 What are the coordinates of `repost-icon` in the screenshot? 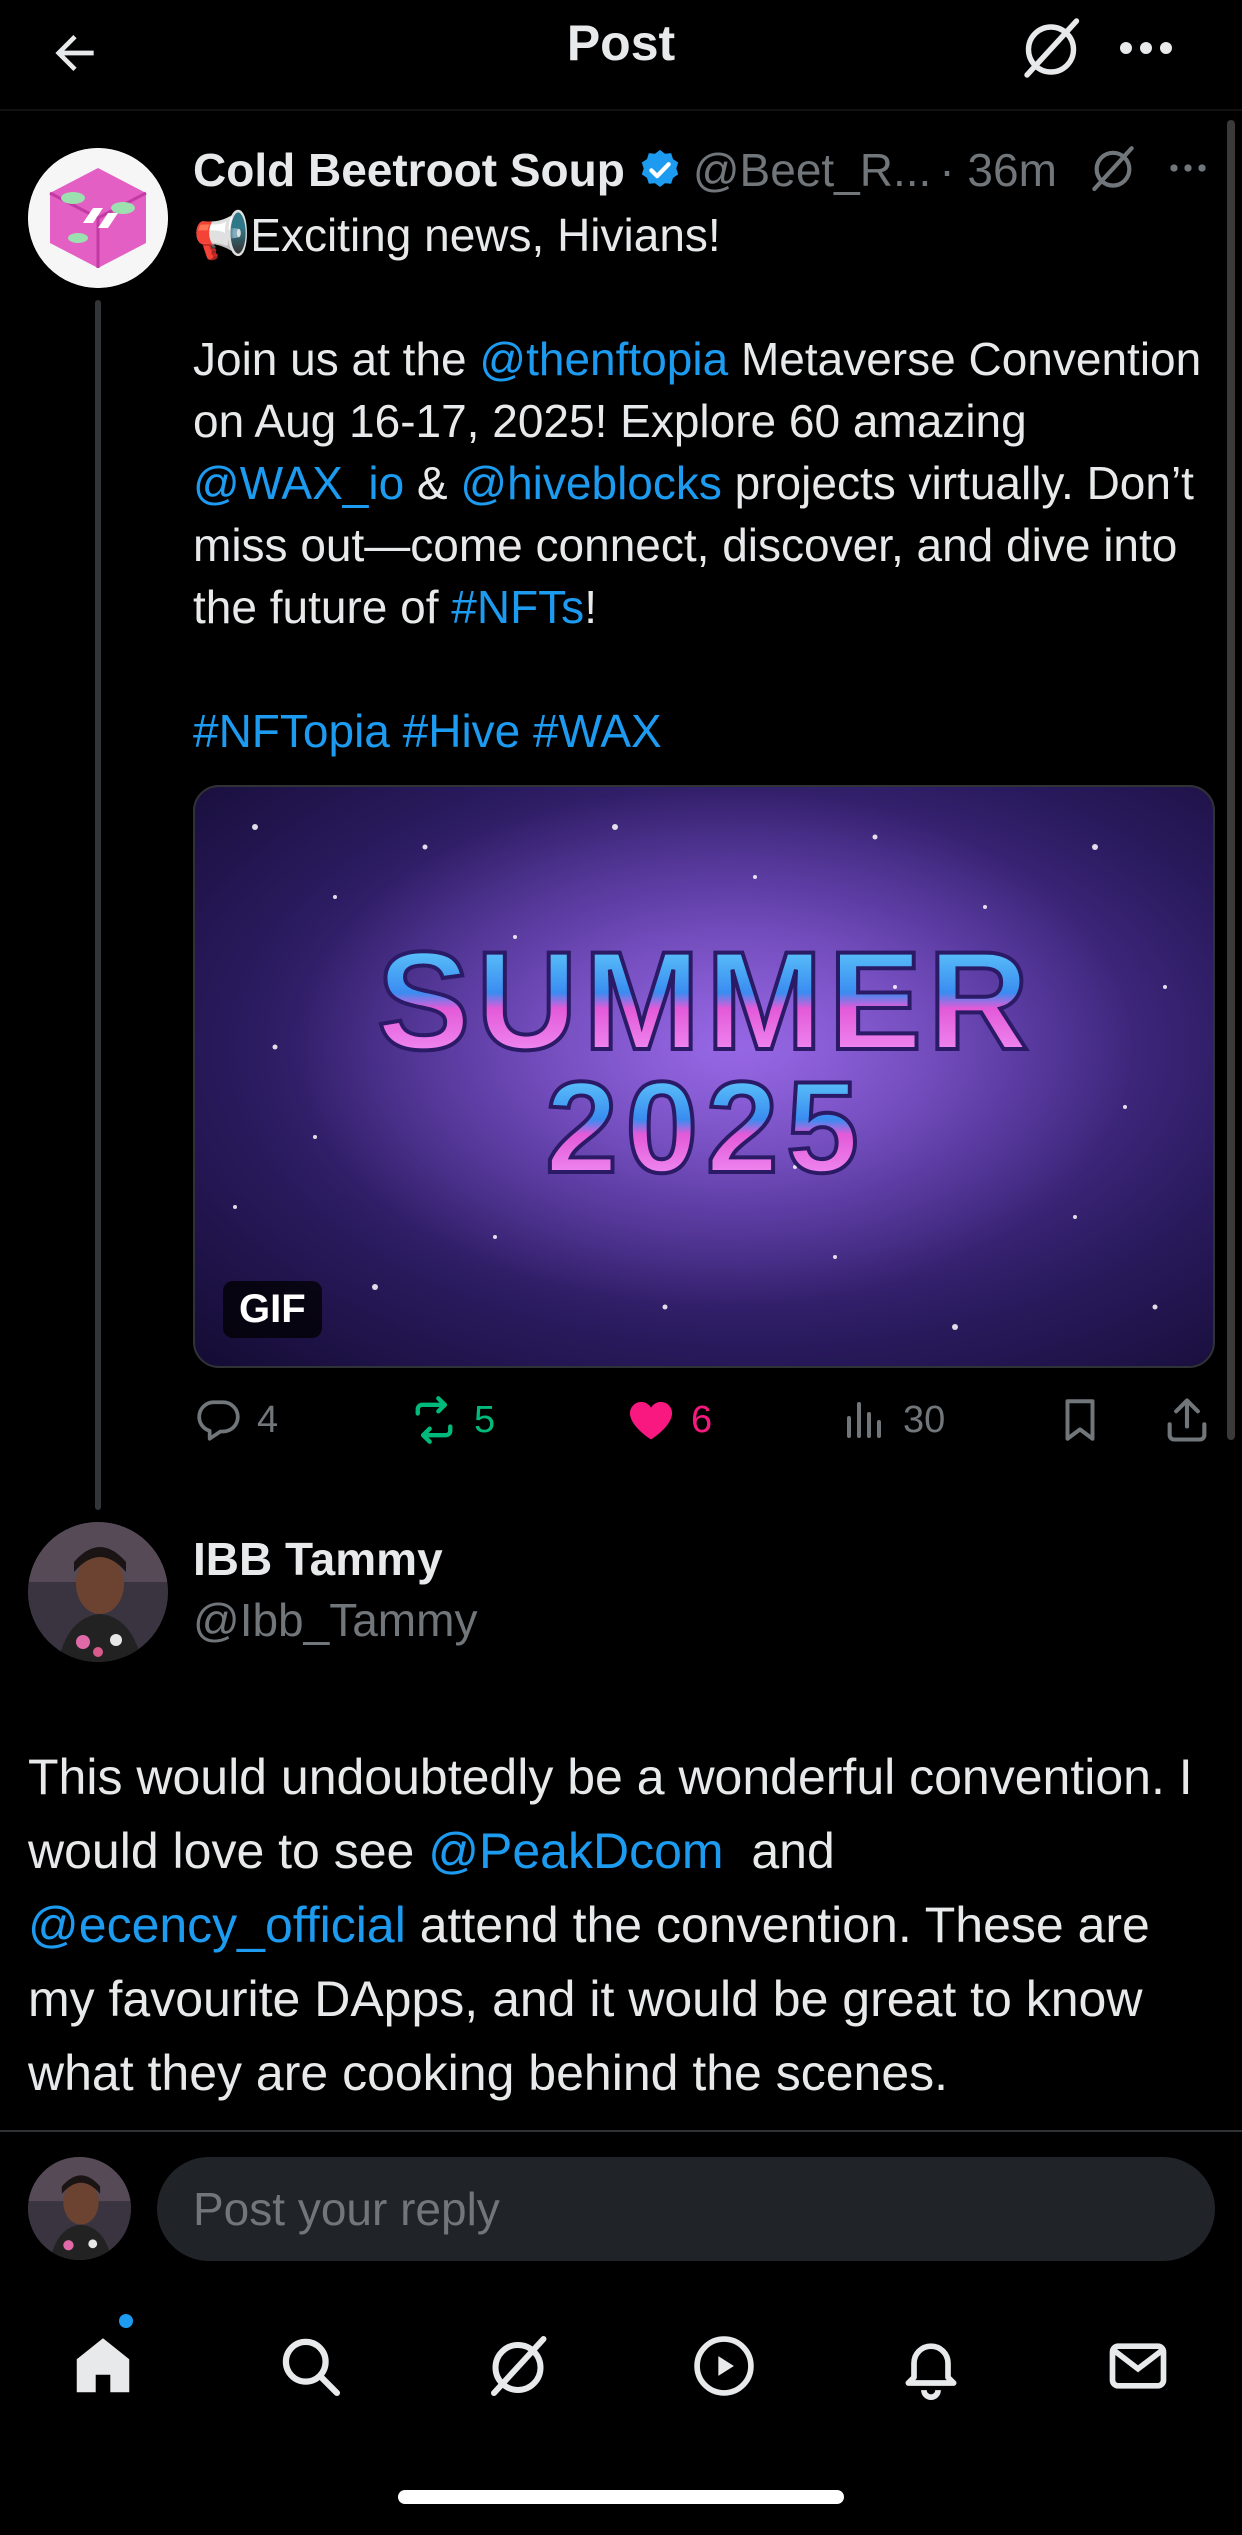 It's located at (434, 1420).